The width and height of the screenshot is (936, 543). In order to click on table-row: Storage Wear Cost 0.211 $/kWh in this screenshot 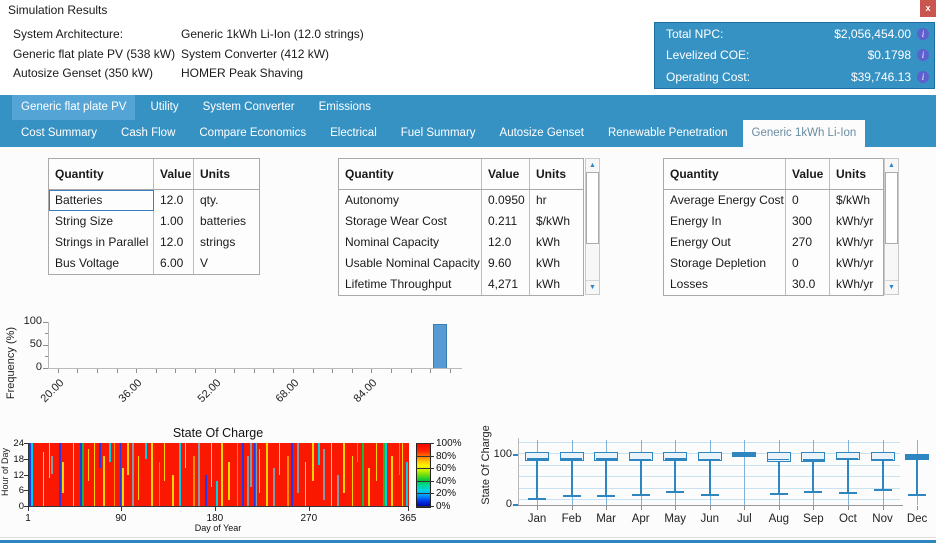, I will do `click(461, 221)`.